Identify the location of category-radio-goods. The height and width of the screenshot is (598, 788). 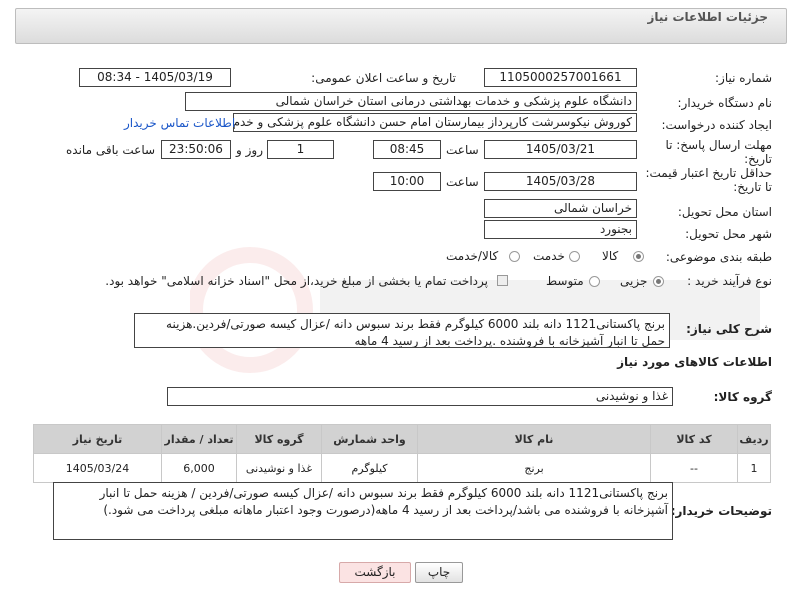
(638, 256).